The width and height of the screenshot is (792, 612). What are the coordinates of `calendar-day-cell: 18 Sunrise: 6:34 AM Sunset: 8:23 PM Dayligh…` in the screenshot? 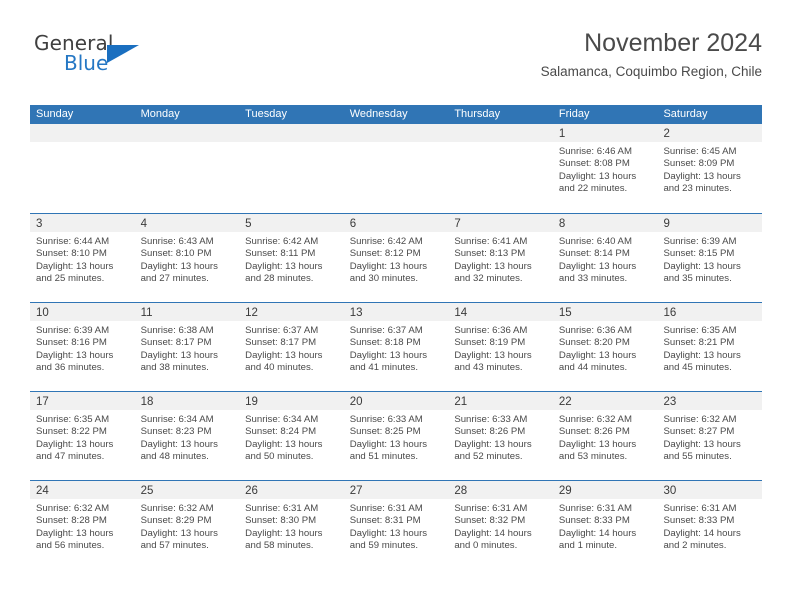 It's located at (187, 436).